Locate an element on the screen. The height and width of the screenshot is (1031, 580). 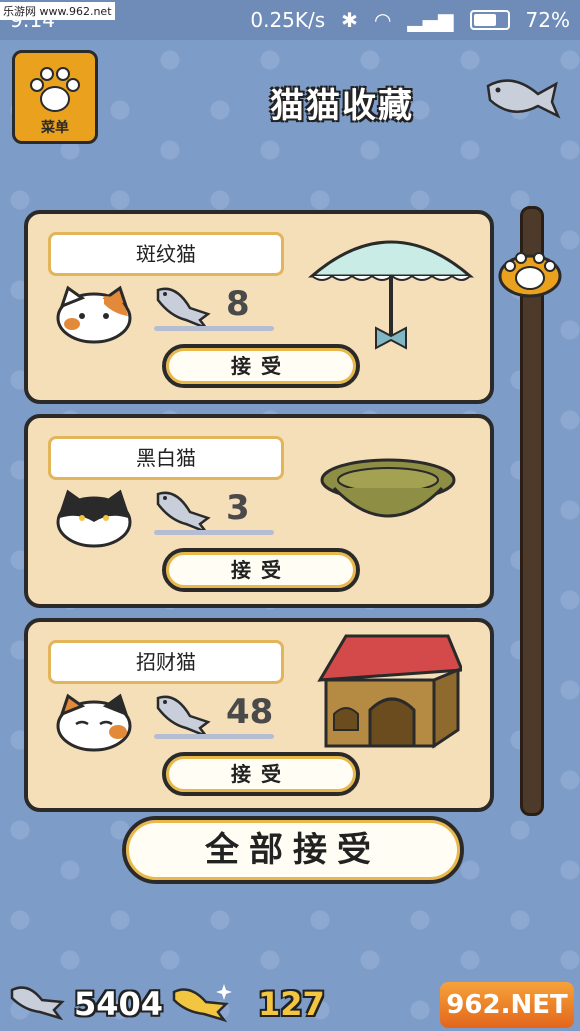
accept-all-button: 全部接受 is located at coordinates (293, 850).